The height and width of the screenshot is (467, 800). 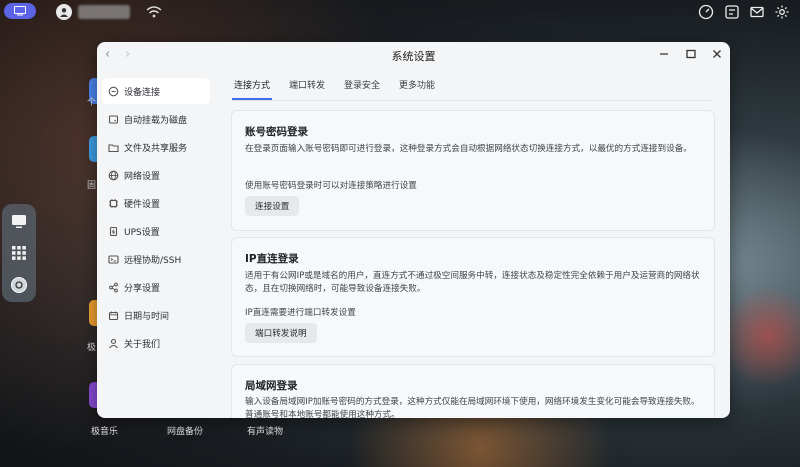 What do you see at coordinates (265, 430) in the screenshot?
I see `desktop-label-audiobooks: 有声读物` at bounding box center [265, 430].